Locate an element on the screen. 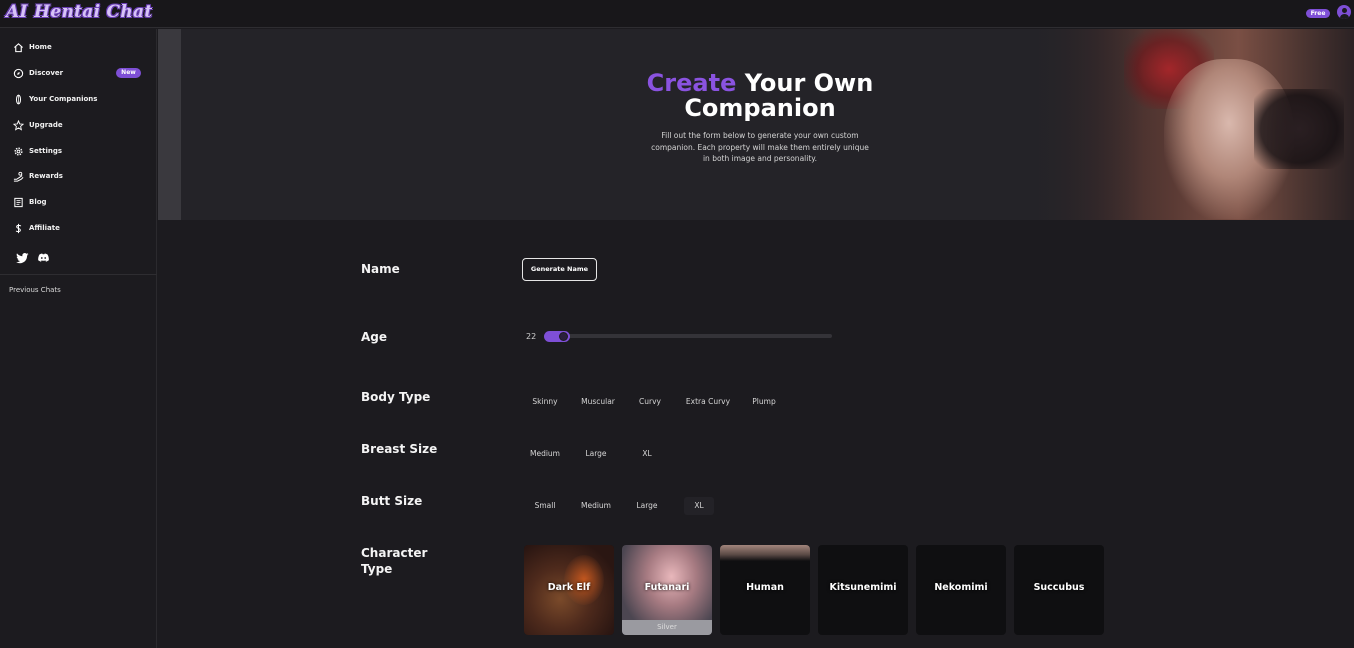  body-type-option: Curvy is located at coordinates (650, 402).